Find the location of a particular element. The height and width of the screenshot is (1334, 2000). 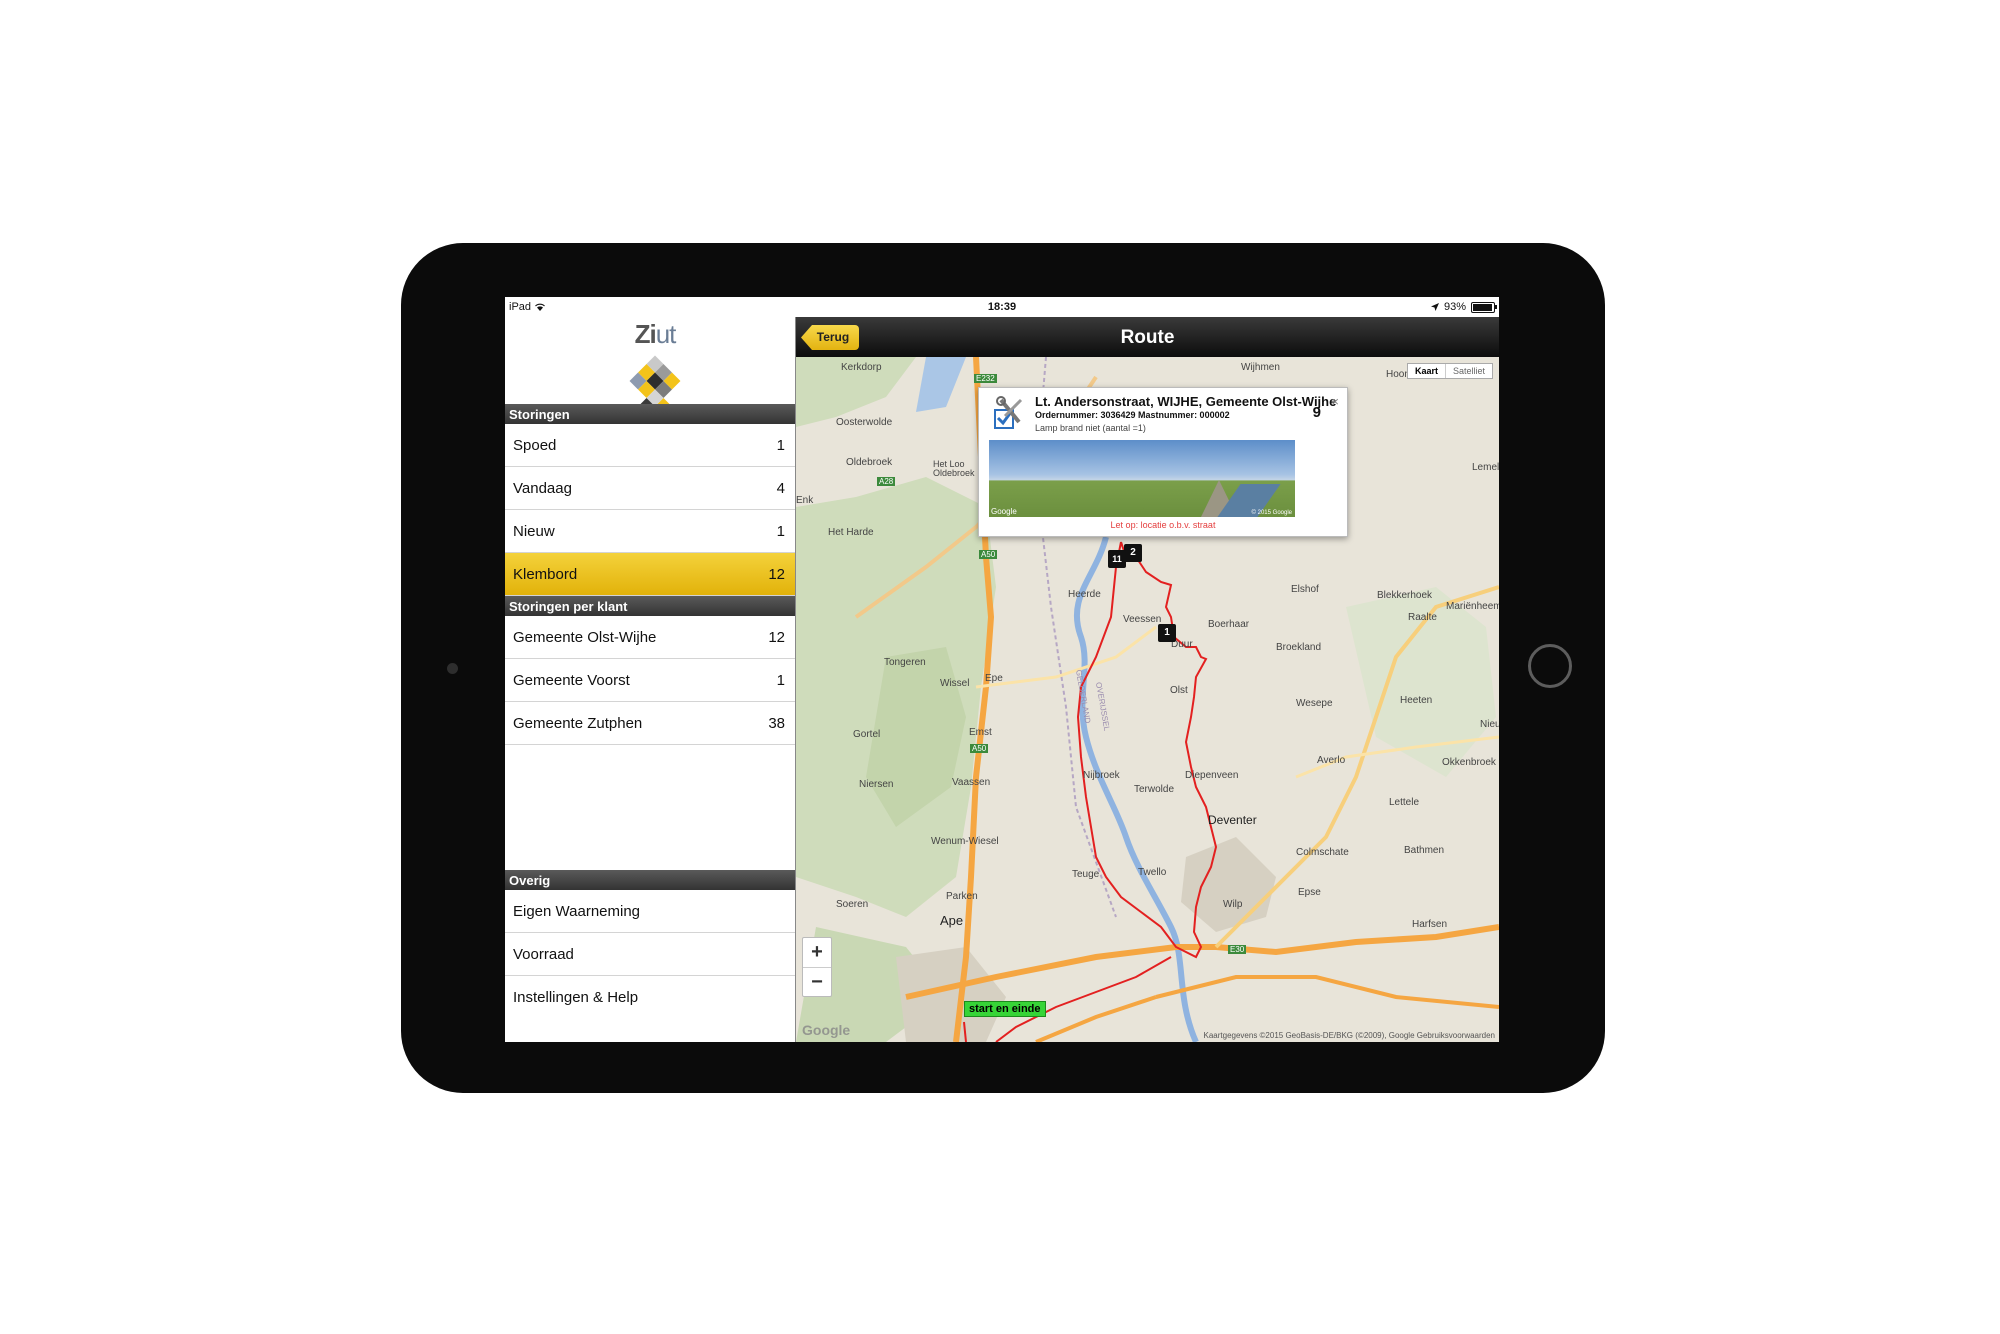

info-description: Lamp brand niet (aantal =1) is located at coordinates (1090, 428).